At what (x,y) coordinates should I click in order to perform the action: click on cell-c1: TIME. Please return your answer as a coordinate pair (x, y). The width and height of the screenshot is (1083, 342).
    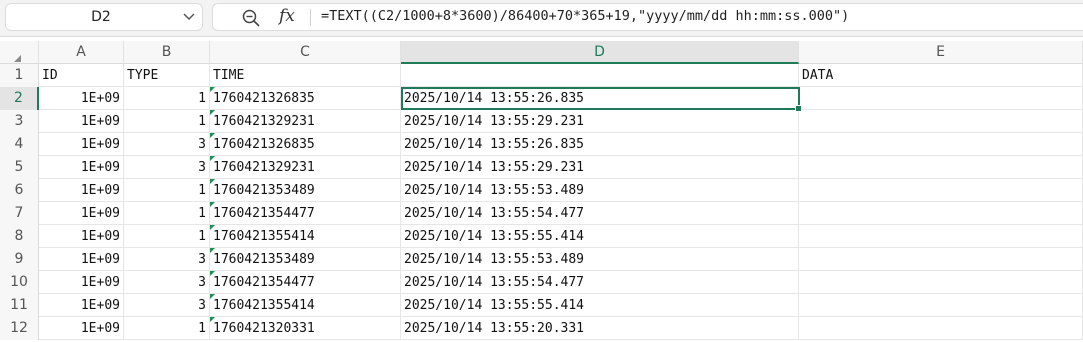
    Looking at the image, I should click on (305, 75).